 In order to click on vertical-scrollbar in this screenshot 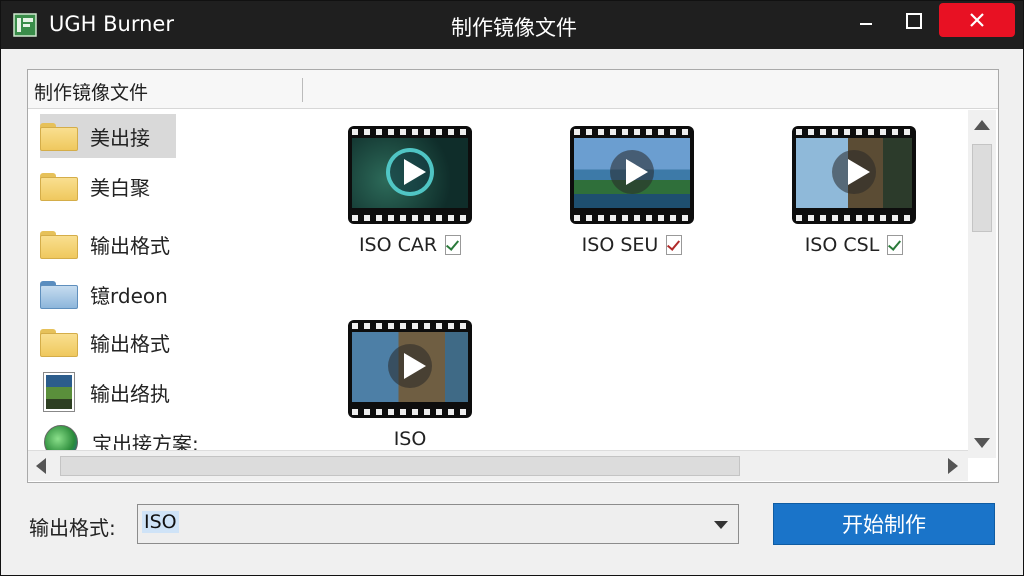, I will do `click(982, 284)`.